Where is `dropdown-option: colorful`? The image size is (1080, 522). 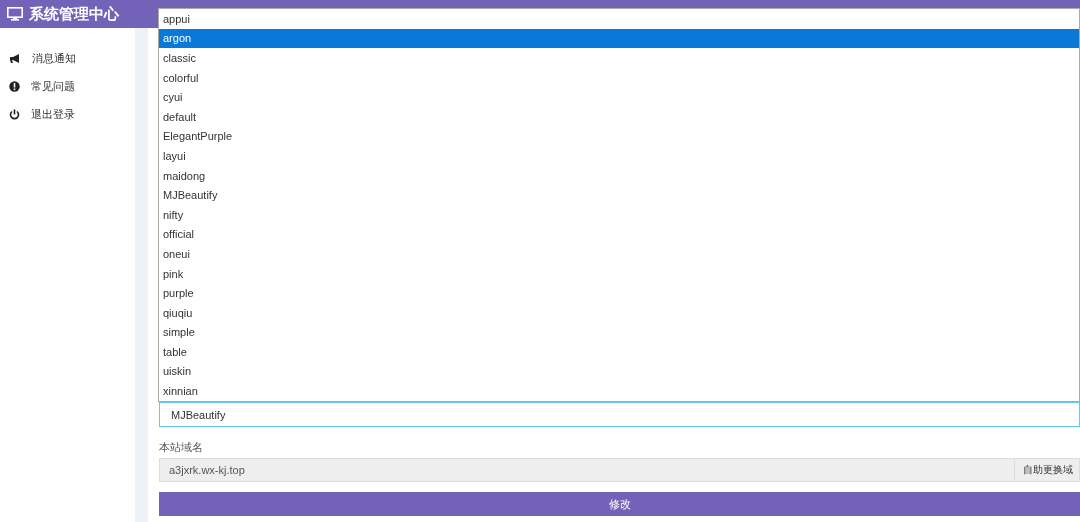 dropdown-option: colorful is located at coordinates (619, 77).